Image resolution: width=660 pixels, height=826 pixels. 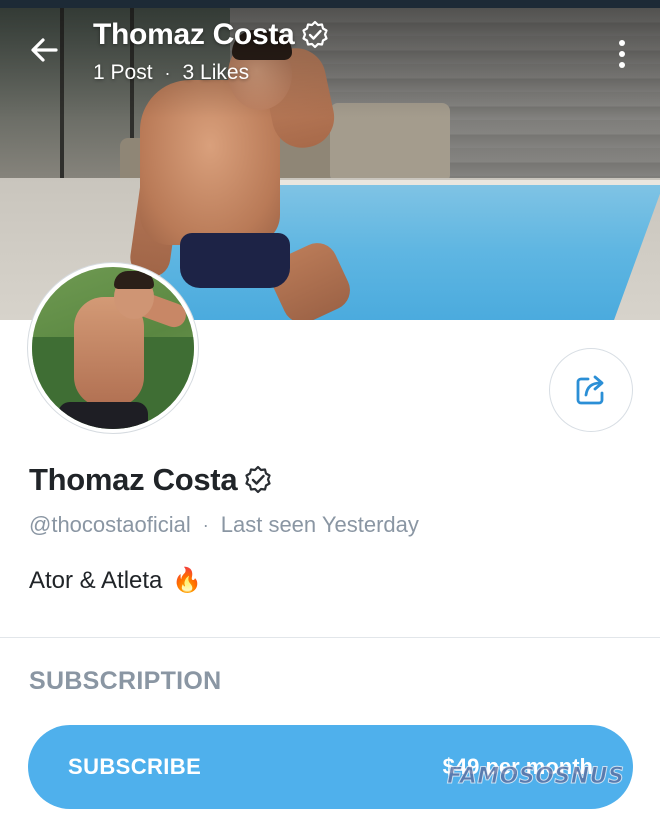 I want to click on subscription-section-title: SUBSCRIPTION, so click(x=125, y=681).